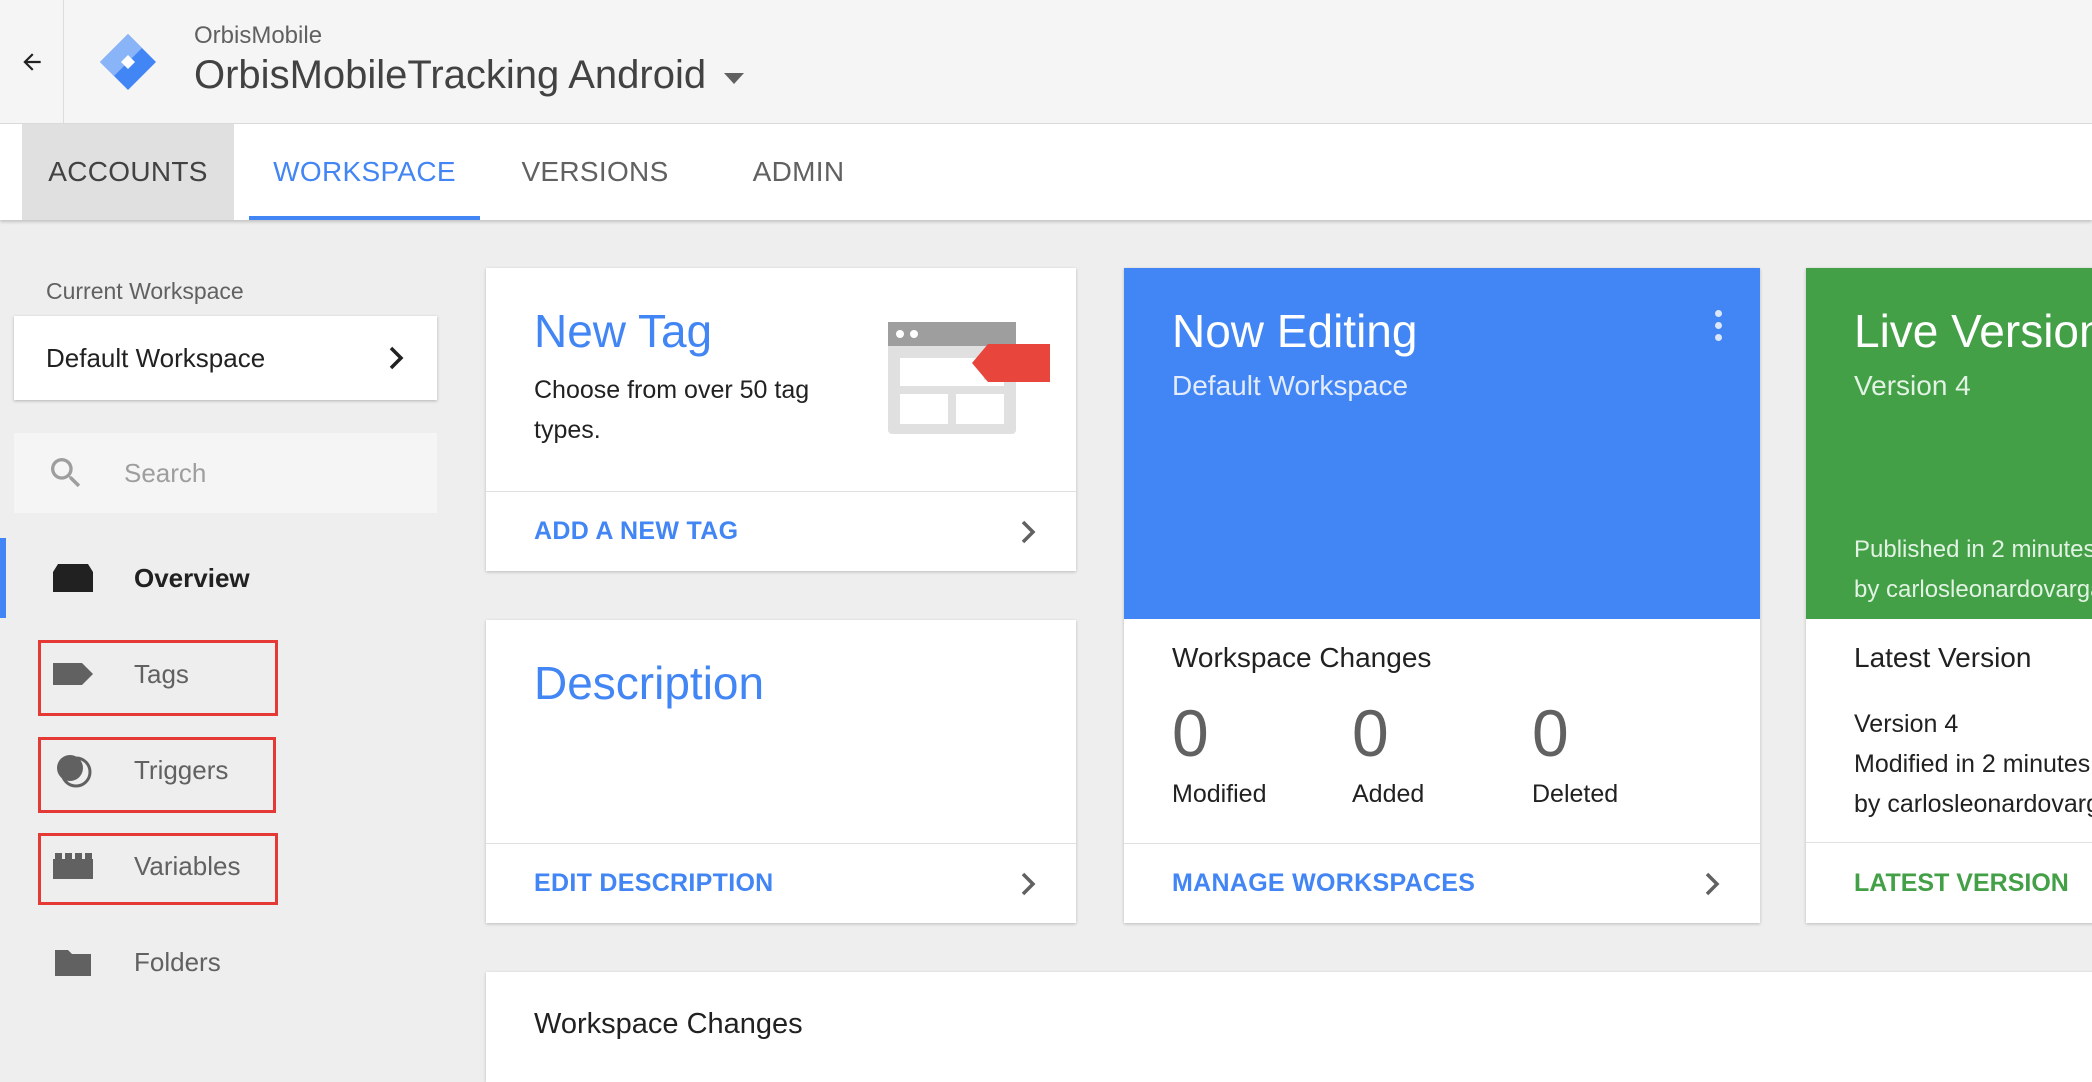  Describe the element at coordinates (595, 172) in the screenshot. I see `tab-versions: VERSIONS` at that location.